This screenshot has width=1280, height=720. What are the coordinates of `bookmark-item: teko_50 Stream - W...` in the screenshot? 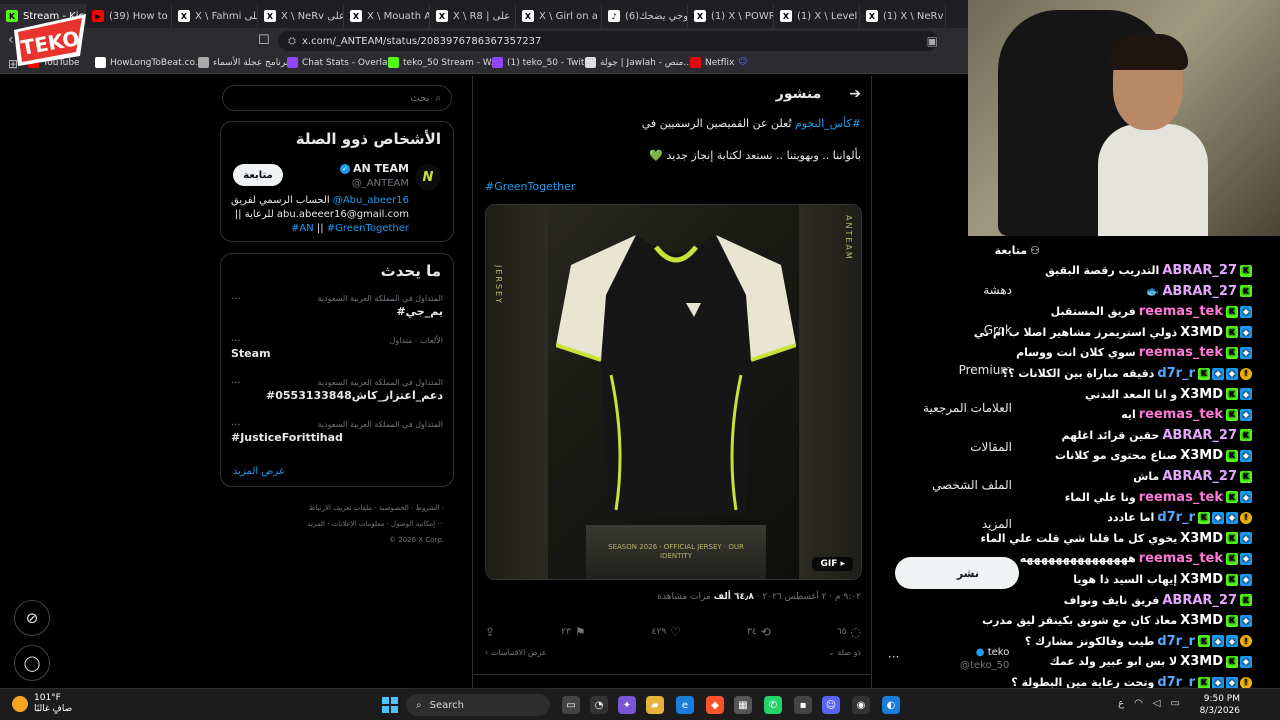 It's located at (443, 62).